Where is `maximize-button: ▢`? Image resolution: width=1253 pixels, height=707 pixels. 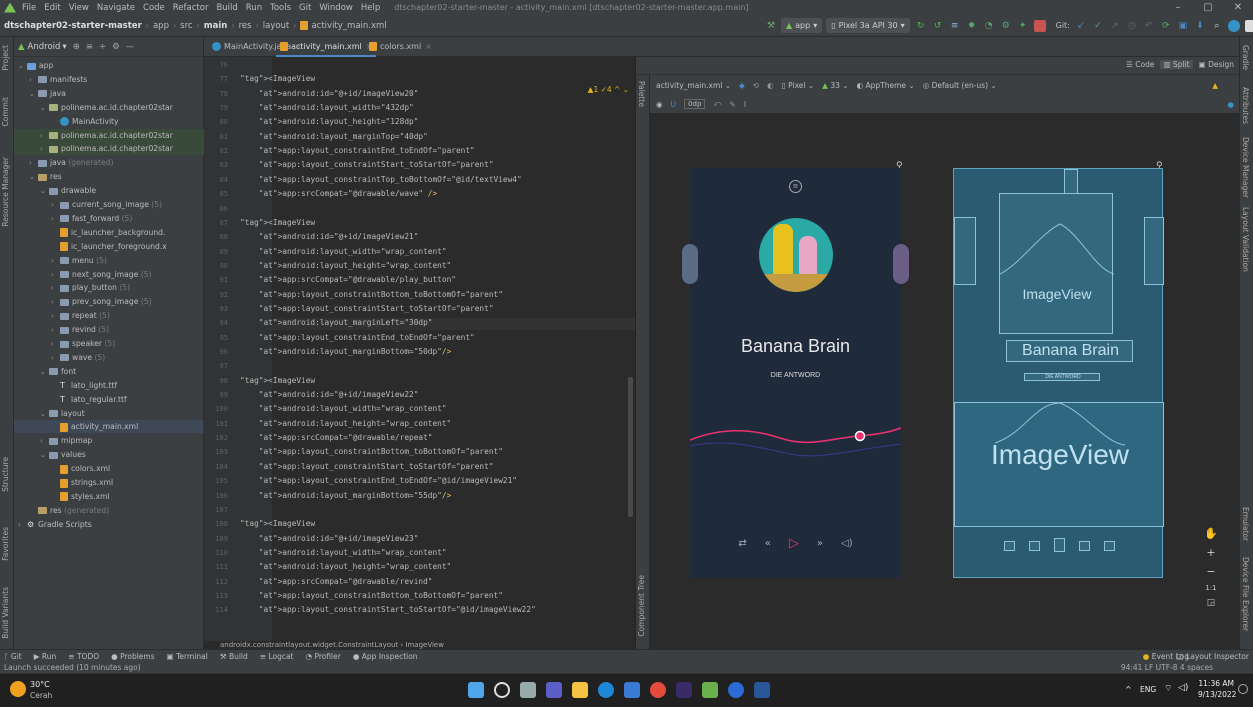
maximize-button: ▢ is located at coordinates (1208, 7).